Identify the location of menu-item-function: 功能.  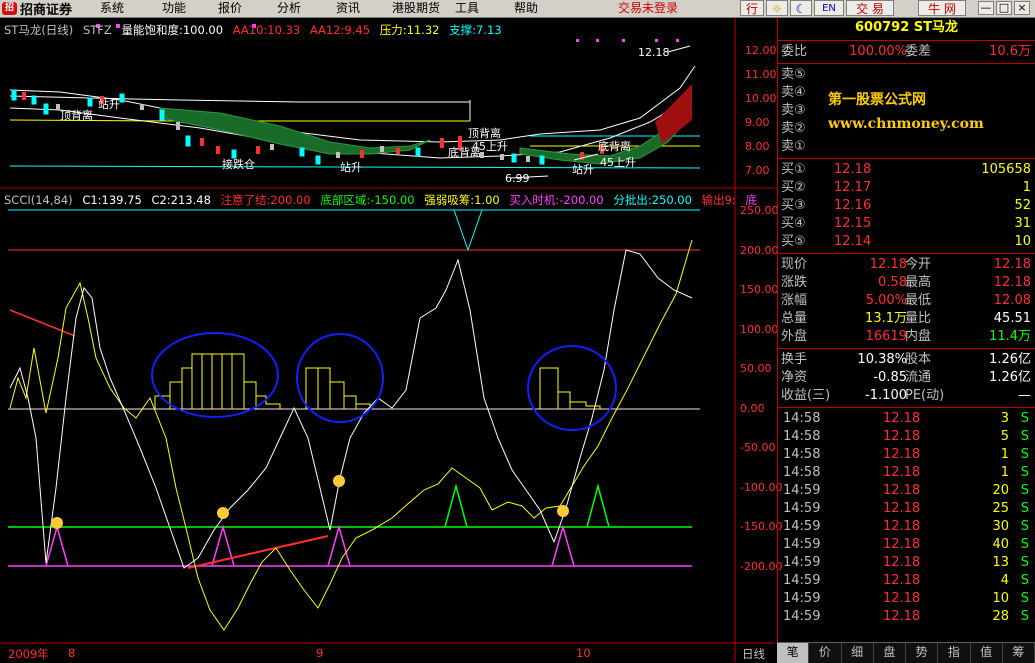
(174, 8).